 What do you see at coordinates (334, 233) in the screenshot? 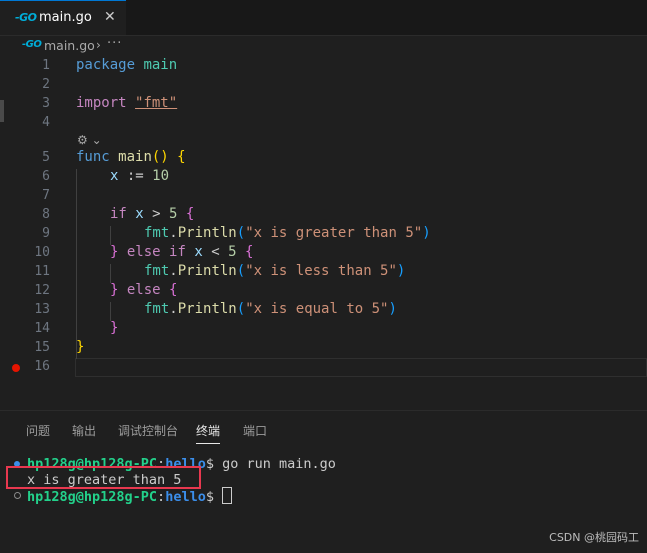
I see `code-token: "x is greater than 5"` at bounding box center [334, 233].